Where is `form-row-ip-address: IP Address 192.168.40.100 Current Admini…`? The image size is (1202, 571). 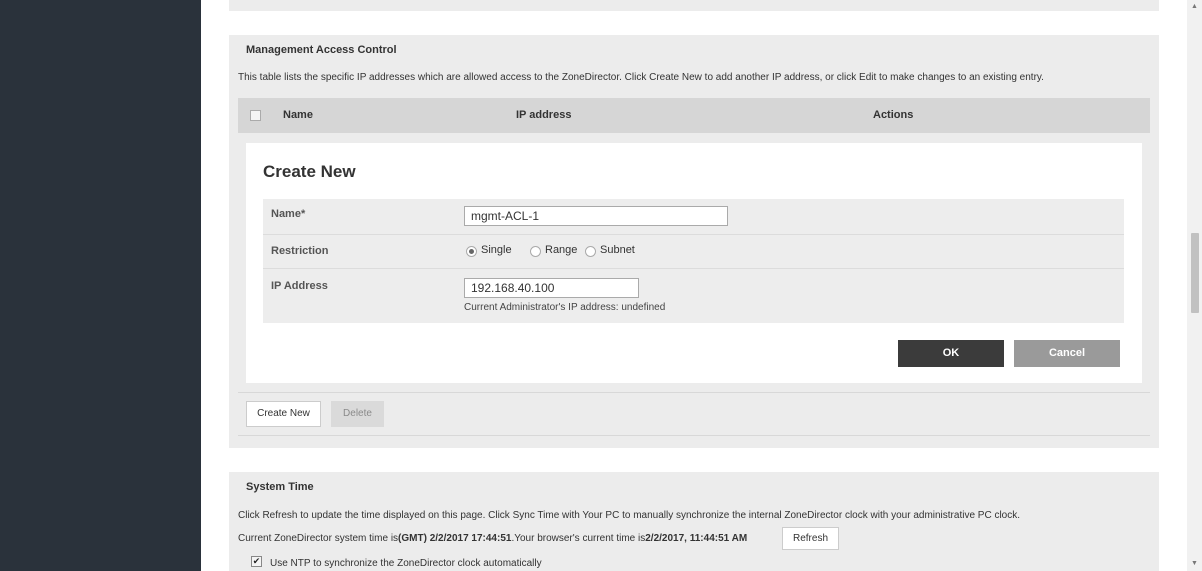
form-row-ip-address: IP Address 192.168.40.100 Current Admini… is located at coordinates (693, 296).